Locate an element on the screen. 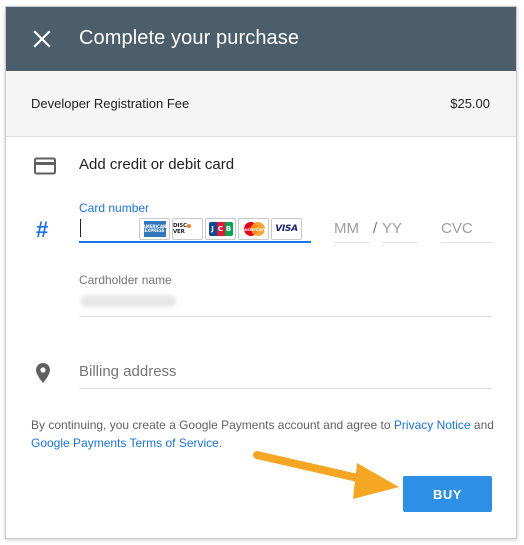 The image size is (524, 545). expiry-month-input: MM is located at coordinates (352, 229).